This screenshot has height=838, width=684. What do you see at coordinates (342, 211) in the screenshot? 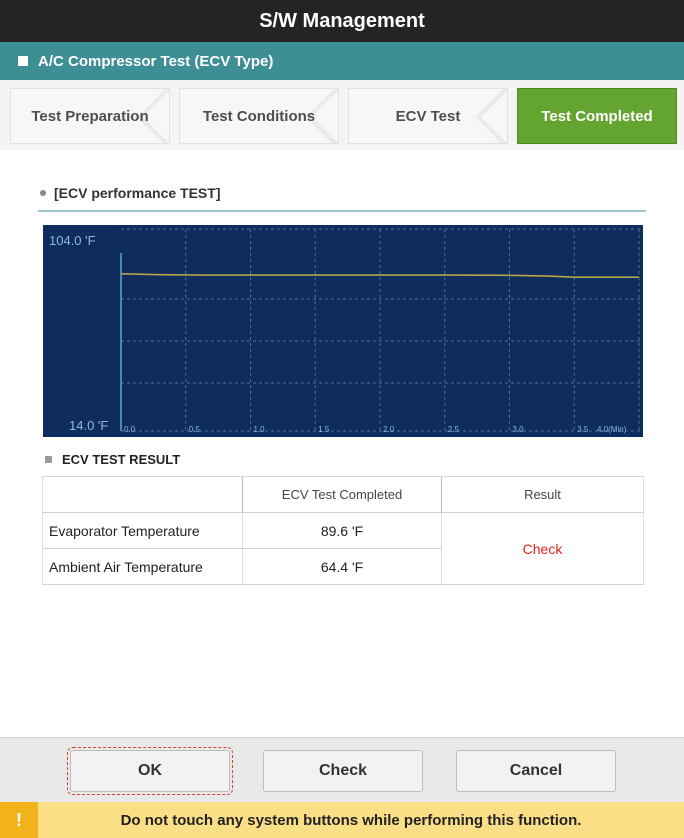
I see `chart-title-divider` at bounding box center [342, 211].